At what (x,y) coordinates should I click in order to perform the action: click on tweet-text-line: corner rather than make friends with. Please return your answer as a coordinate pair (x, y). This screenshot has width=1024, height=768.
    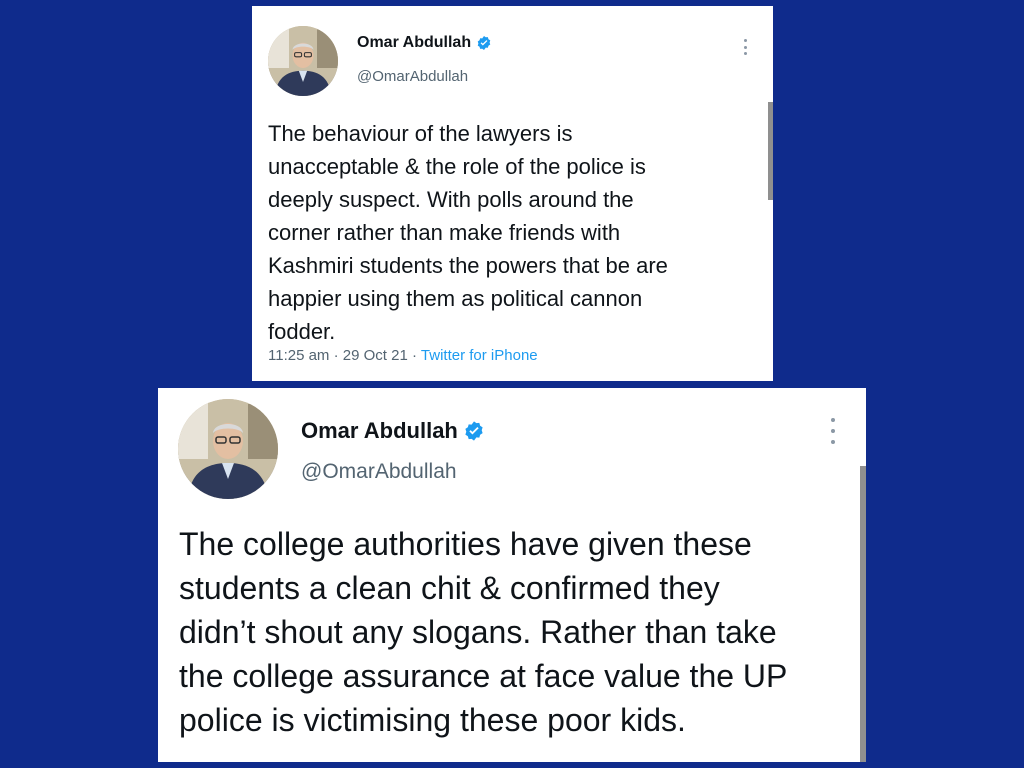
    Looking at the image, I should click on (444, 232).